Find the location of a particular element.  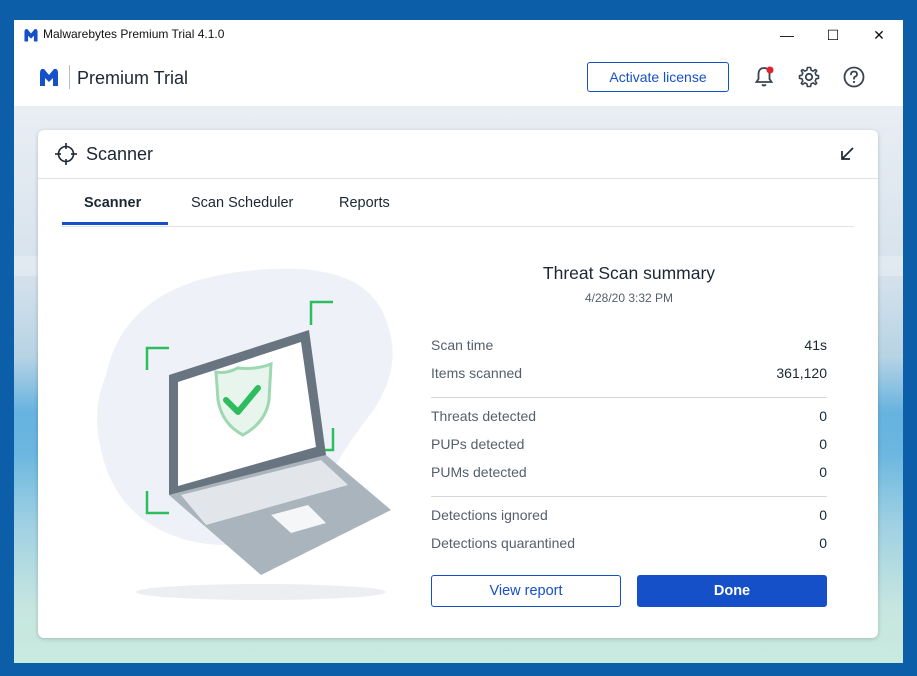

activate-license-button: Activate license is located at coordinates (658, 77).